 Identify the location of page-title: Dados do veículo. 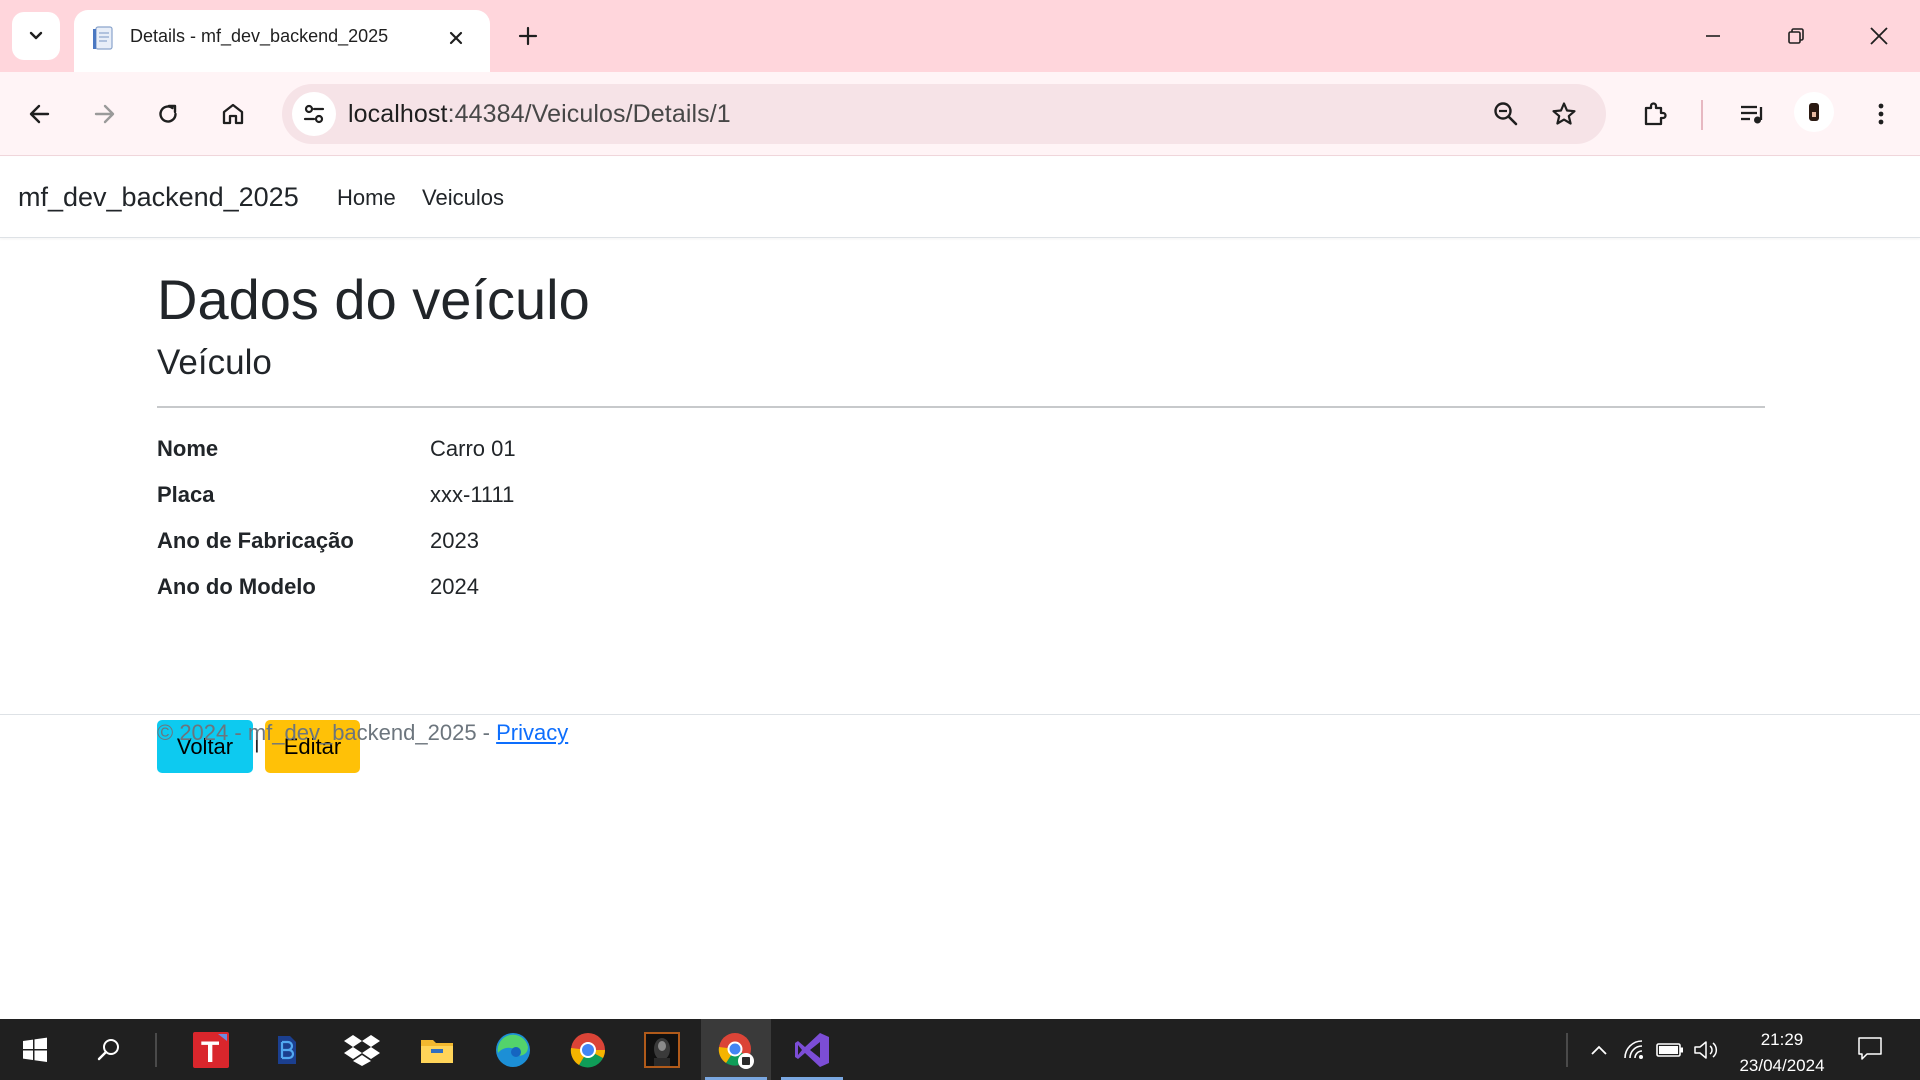
(373, 299).